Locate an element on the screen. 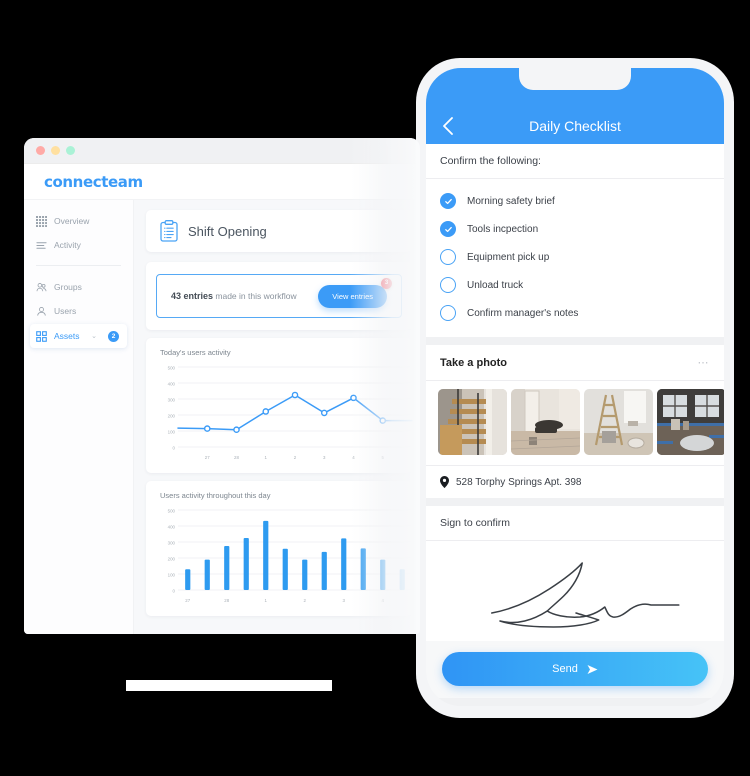 The width and height of the screenshot is (750, 776). sidebar-item-badge: 2 is located at coordinates (113, 336).